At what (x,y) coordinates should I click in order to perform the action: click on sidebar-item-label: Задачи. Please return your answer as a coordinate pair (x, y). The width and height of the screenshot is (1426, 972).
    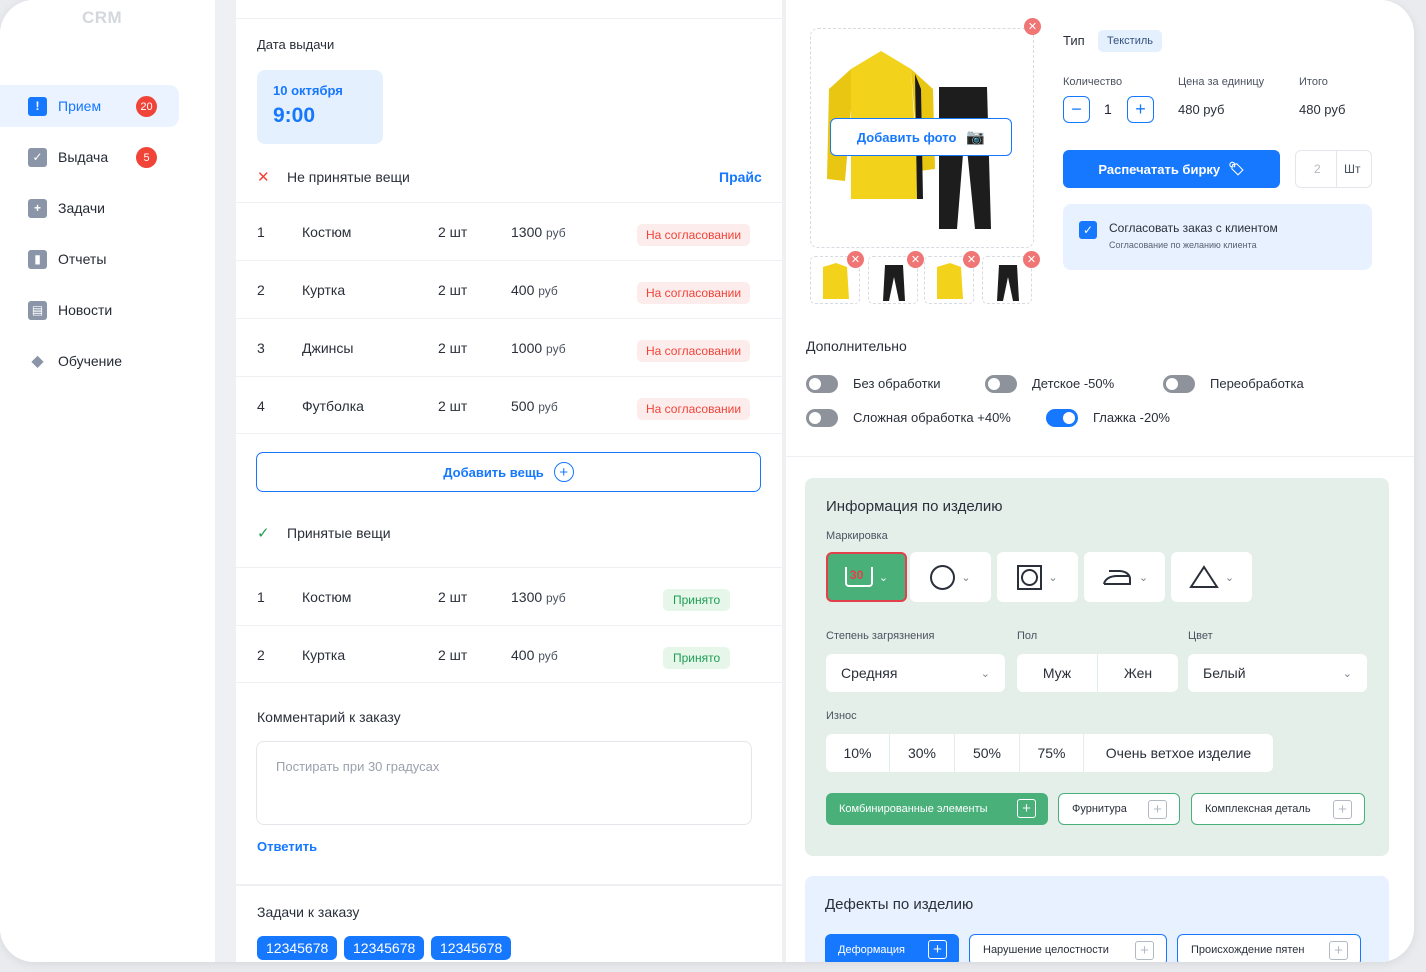
    Looking at the image, I should click on (82, 208).